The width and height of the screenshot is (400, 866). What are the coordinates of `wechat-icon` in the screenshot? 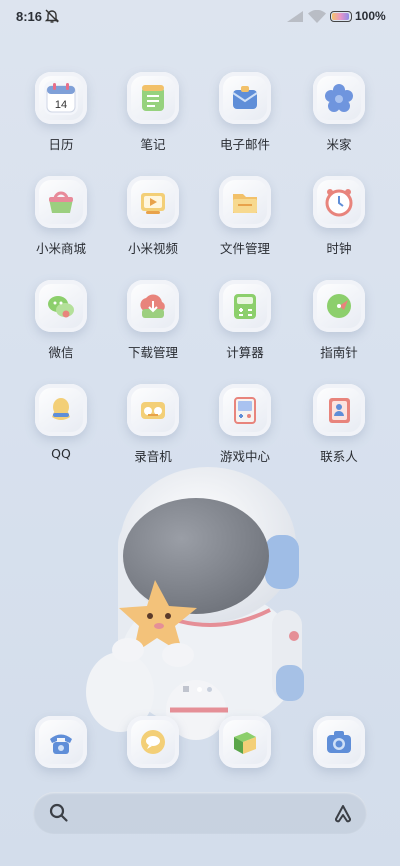 It's located at (61, 306).